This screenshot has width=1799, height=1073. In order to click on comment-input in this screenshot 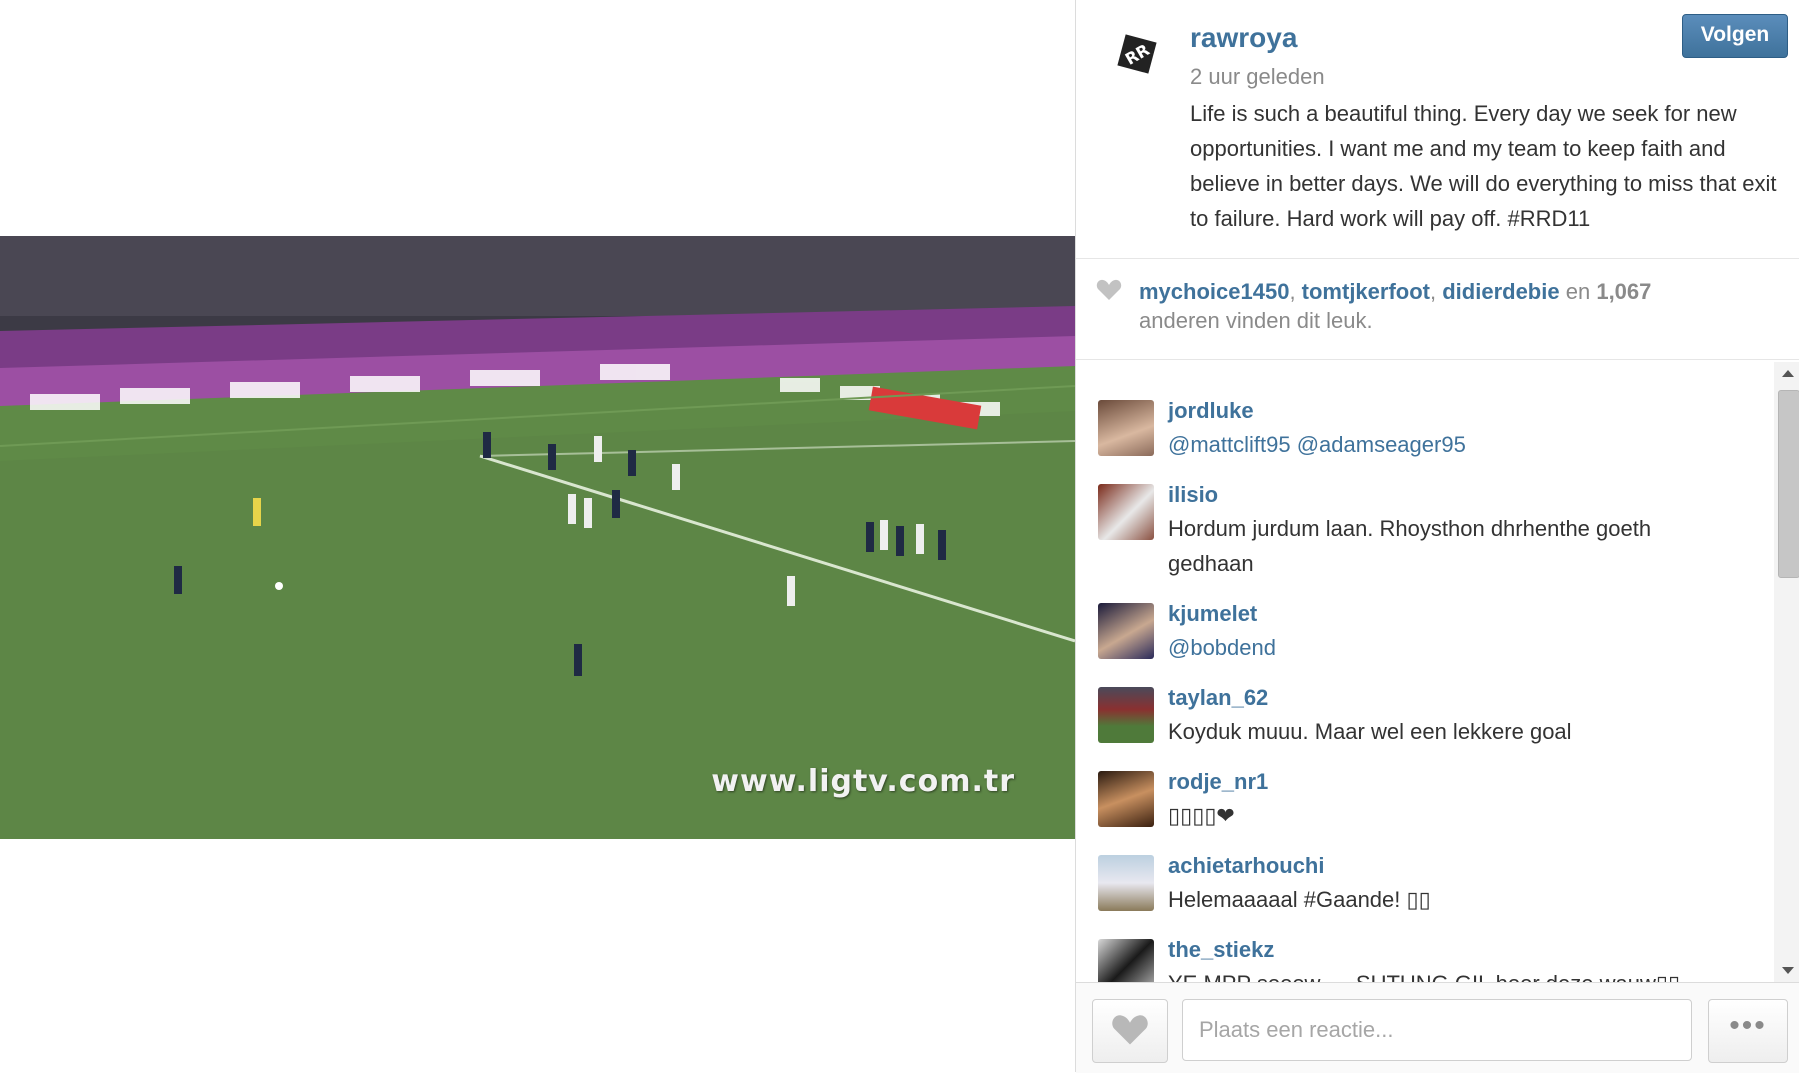, I will do `click(1437, 1030)`.